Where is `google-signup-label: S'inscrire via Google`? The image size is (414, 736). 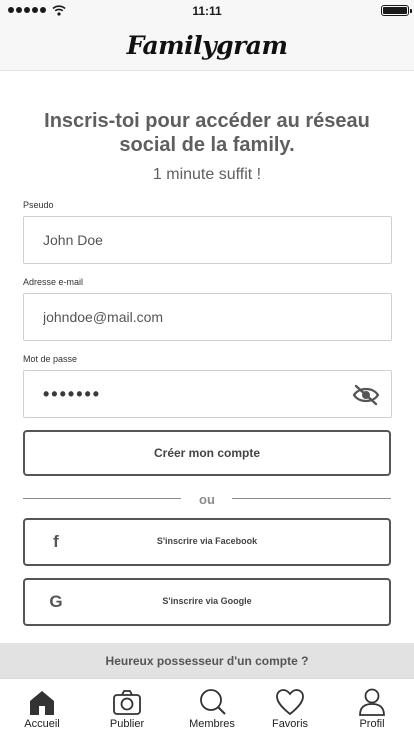
google-signup-label: S'inscrire via Google is located at coordinates (207, 601).